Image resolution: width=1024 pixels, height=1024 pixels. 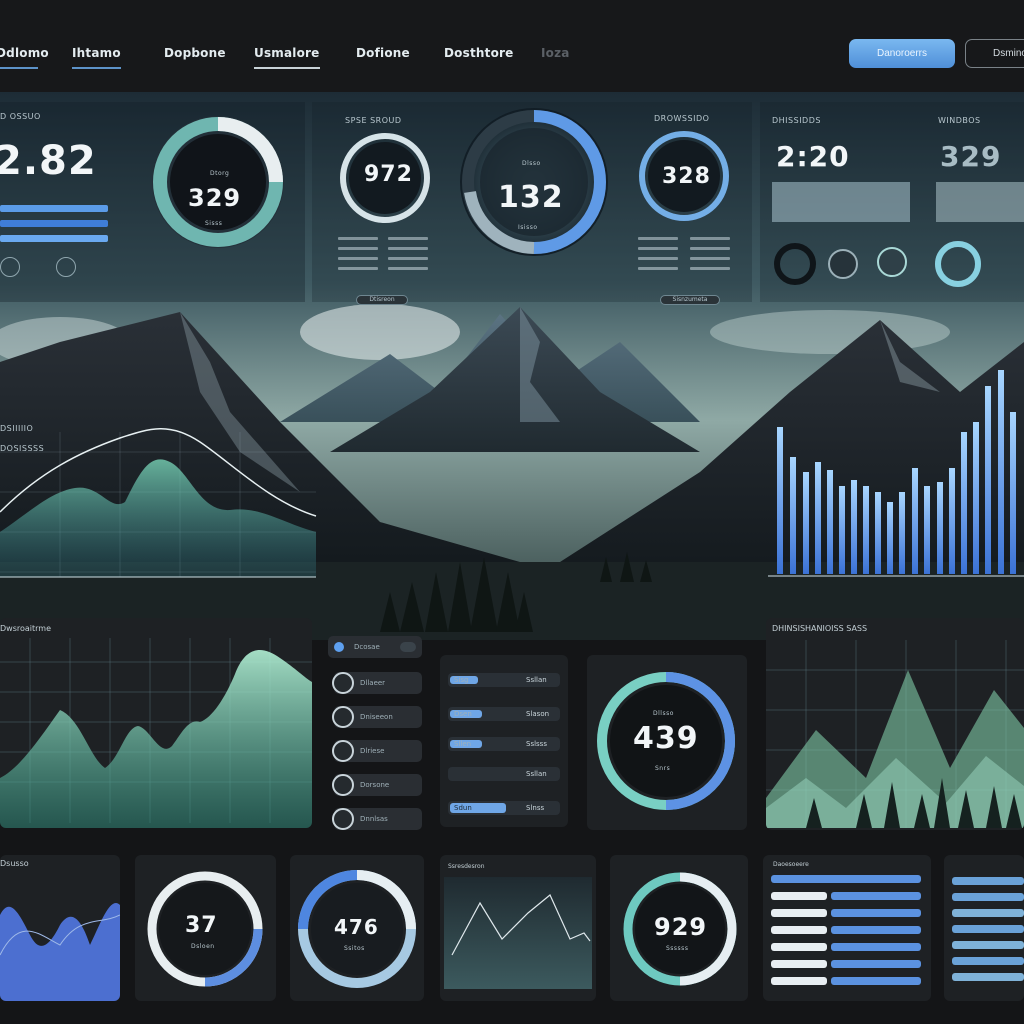 I want to click on tab-dofione: Dofione, so click(x=383, y=53).